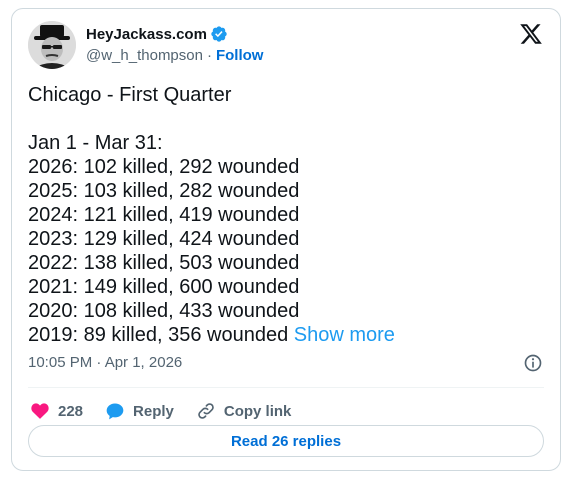  What do you see at coordinates (164, 287) in the screenshot?
I see `tweet-line: 2021: 149 killed, 600 wounded` at bounding box center [164, 287].